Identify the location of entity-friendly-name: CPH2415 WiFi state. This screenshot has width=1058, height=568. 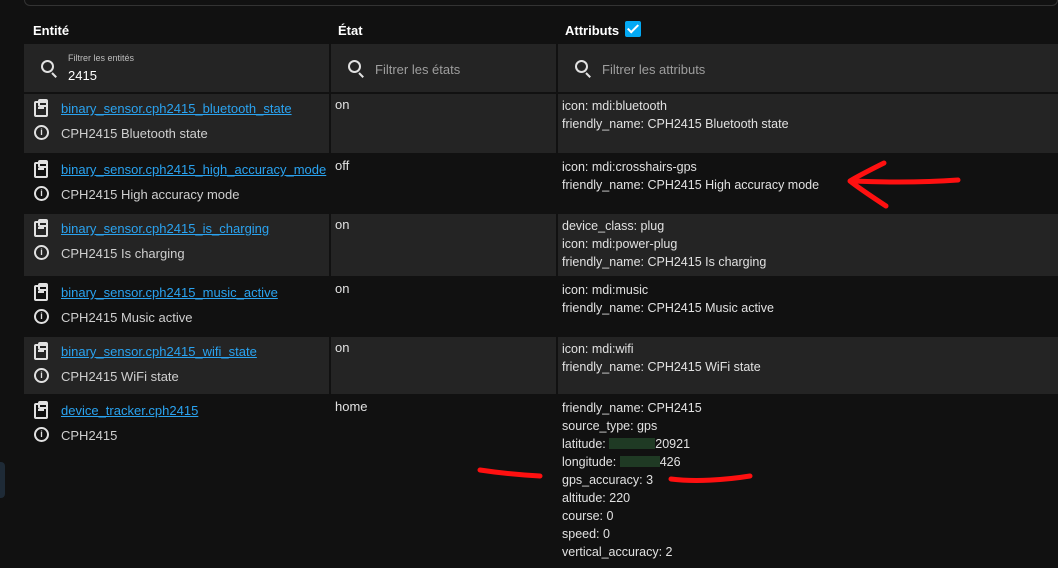
(120, 376).